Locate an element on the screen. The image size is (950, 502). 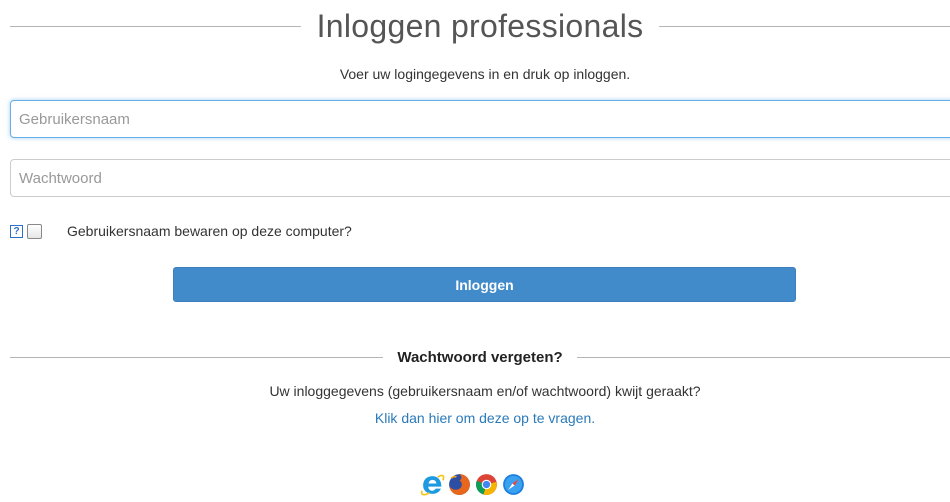
page-title: Inloggen professionals is located at coordinates (480, 25).